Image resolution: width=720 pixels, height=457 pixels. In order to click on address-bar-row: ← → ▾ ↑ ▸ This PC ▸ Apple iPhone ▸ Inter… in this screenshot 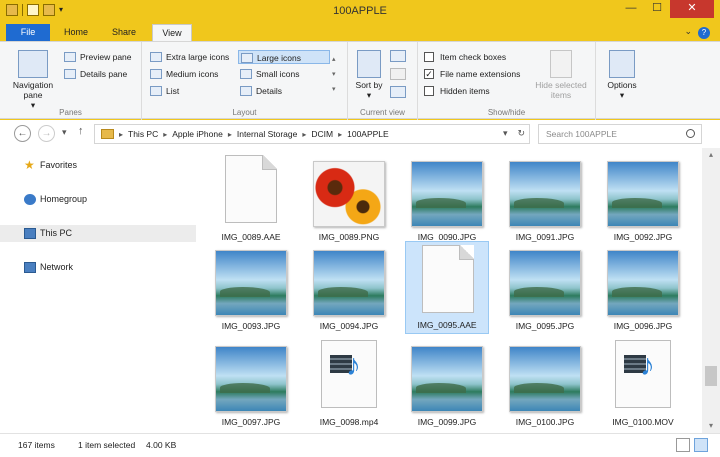, I will do `click(360, 134)`.